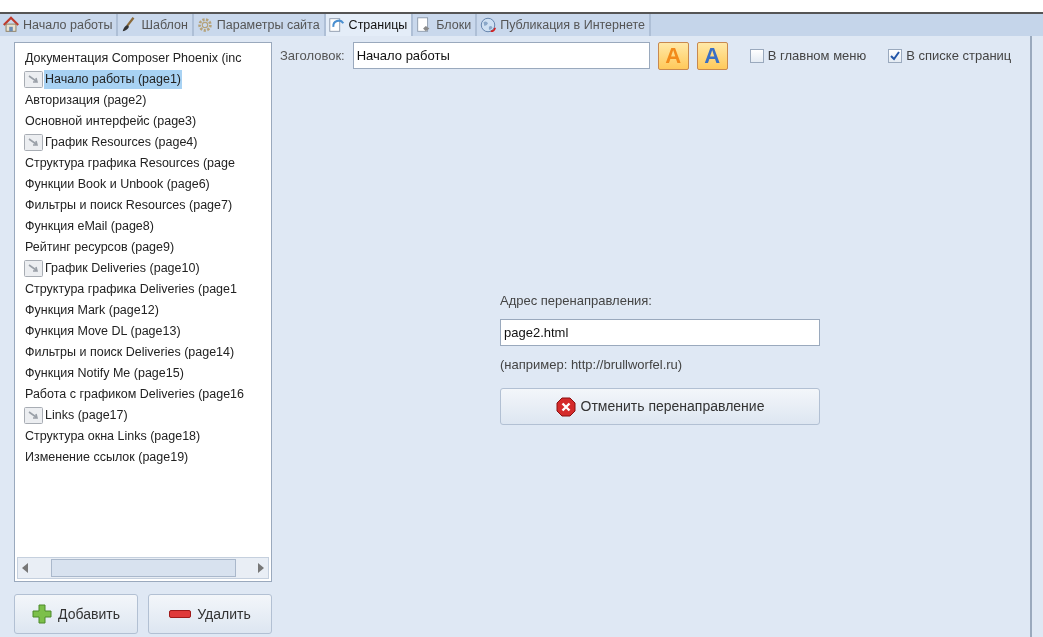 Image resolution: width=1043 pixels, height=637 pixels. What do you see at coordinates (445, 25) in the screenshot?
I see `tab: Блоки` at bounding box center [445, 25].